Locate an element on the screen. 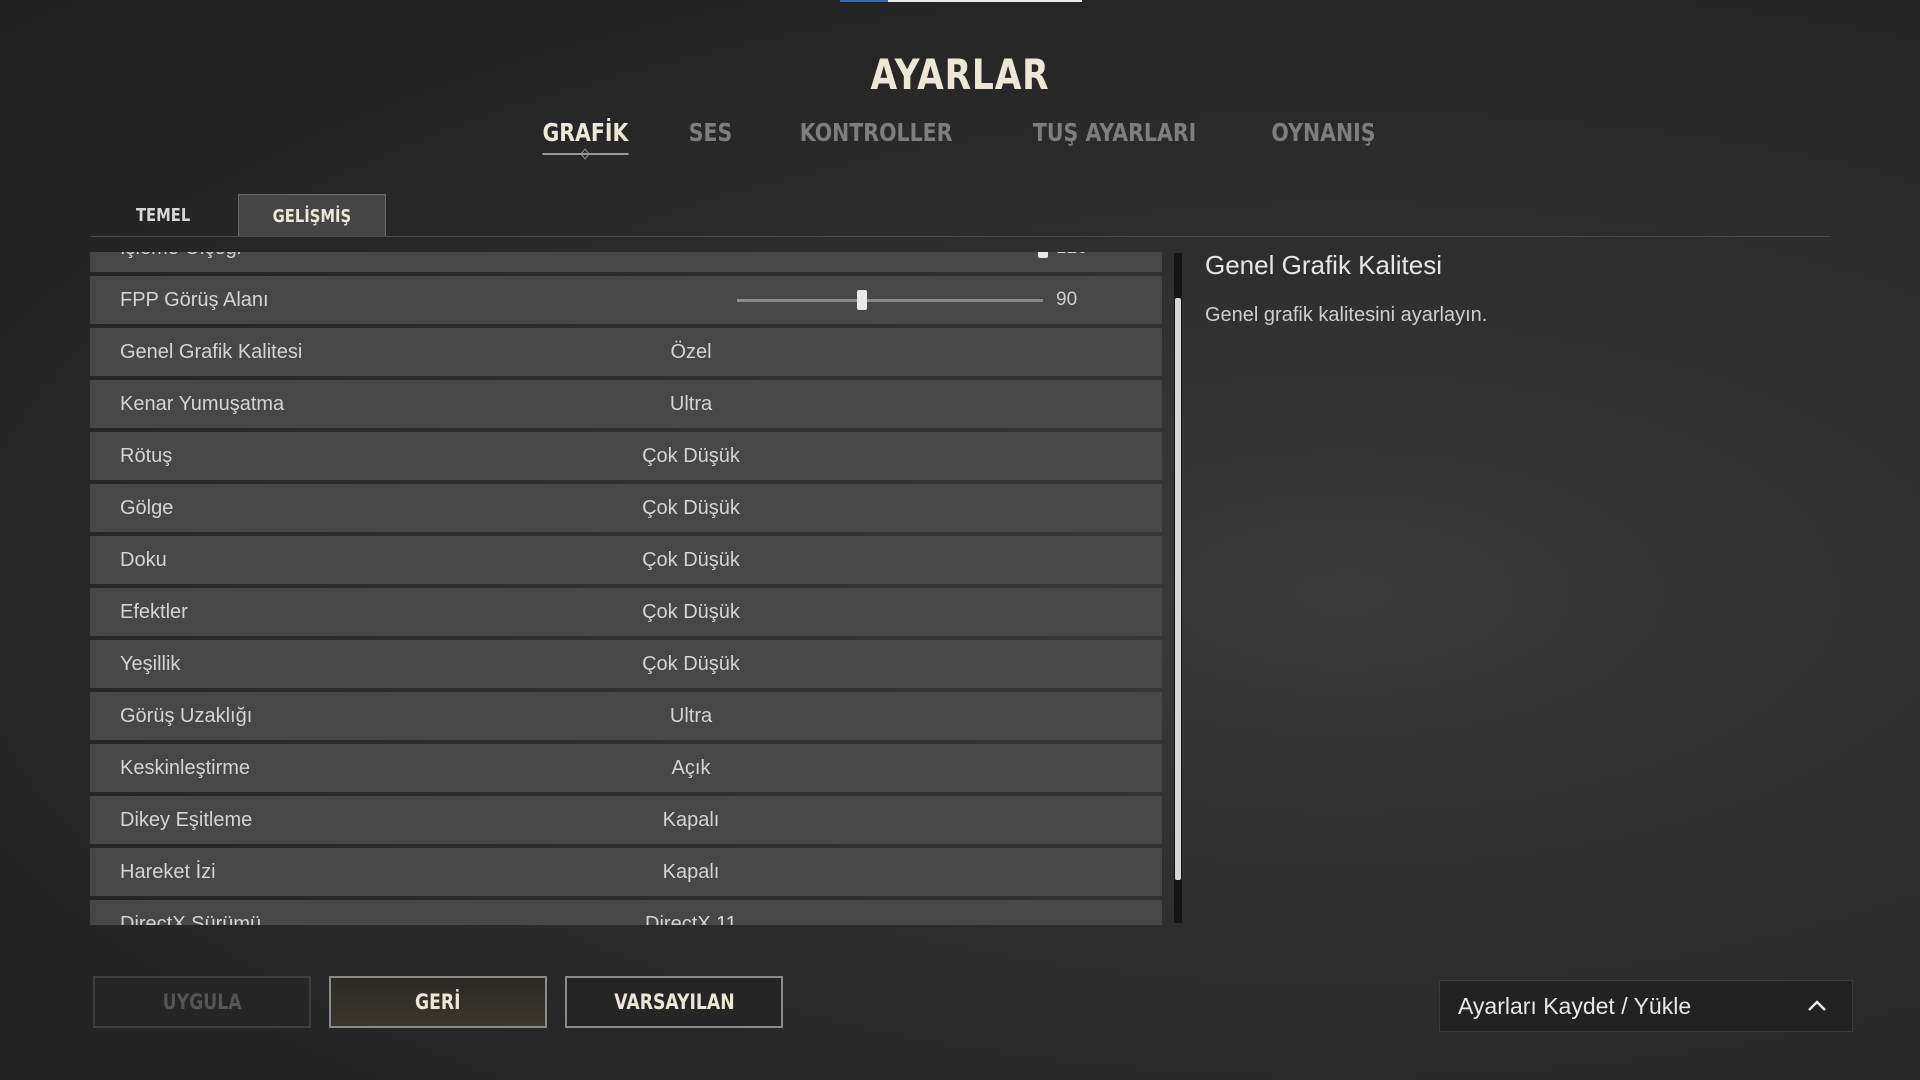 The image size is (1920, 1080). description-text: Genel grafik kalitesini ayarlayın. is located at coordinates (1346, 315).